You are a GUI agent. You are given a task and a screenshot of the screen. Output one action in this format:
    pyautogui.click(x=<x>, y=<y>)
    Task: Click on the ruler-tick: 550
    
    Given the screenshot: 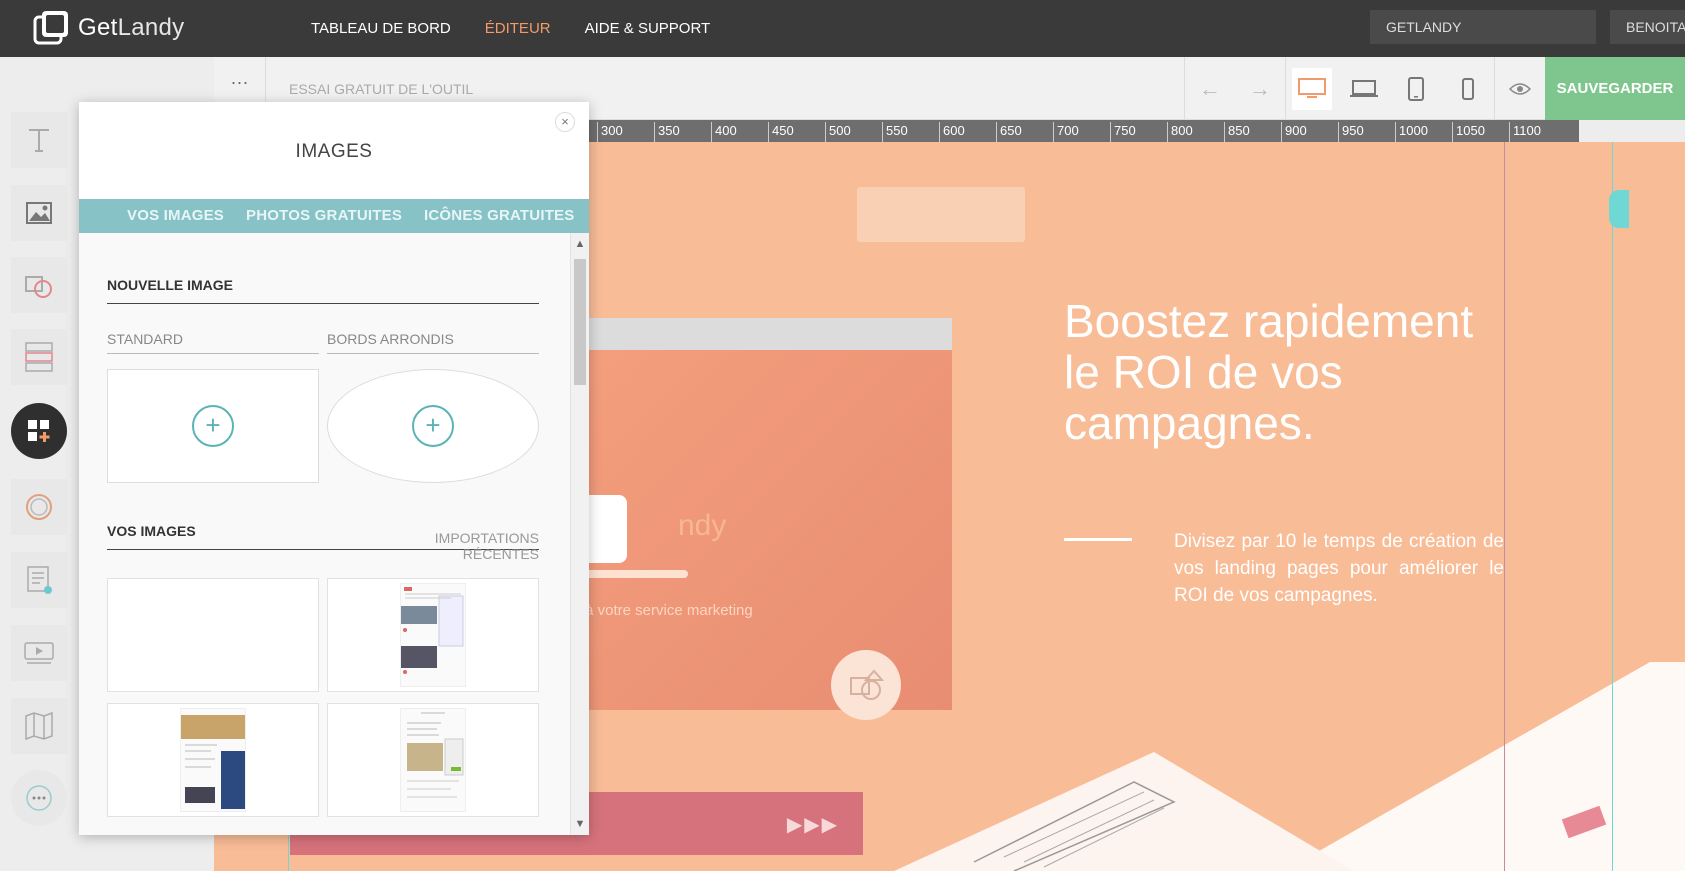 What is the action you would take?
    pyautogui.click(x=895, y=132)
    